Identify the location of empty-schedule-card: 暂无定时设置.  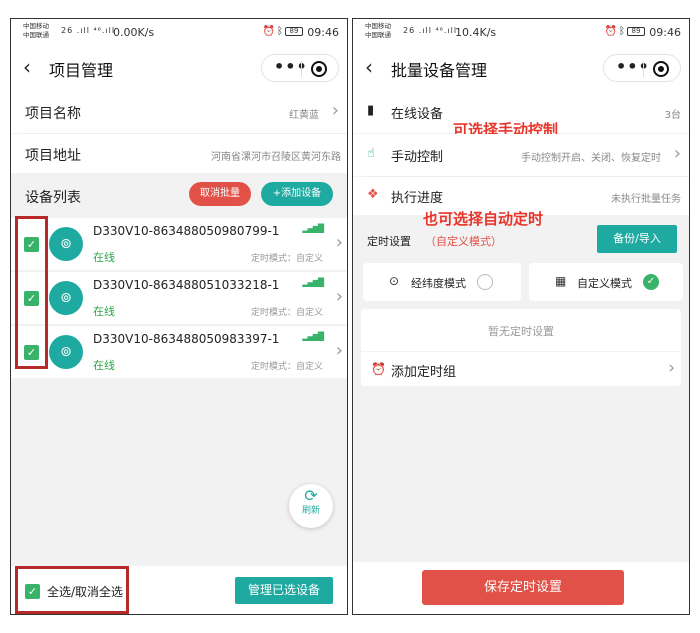
(521, 330).